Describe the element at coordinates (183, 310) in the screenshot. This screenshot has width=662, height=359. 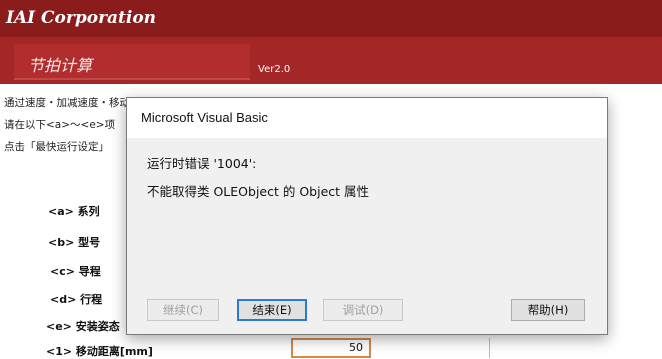
I see `continue-button: 继续(C)` at that location.